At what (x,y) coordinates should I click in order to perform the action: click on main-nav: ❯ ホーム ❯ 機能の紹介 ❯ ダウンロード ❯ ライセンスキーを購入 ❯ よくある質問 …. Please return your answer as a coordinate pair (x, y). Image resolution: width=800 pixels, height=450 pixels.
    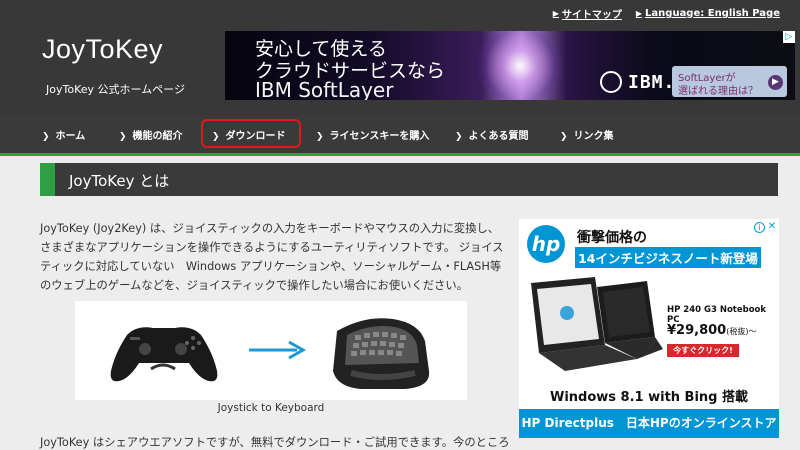
    Looking at the image, I should click on (400, 134).